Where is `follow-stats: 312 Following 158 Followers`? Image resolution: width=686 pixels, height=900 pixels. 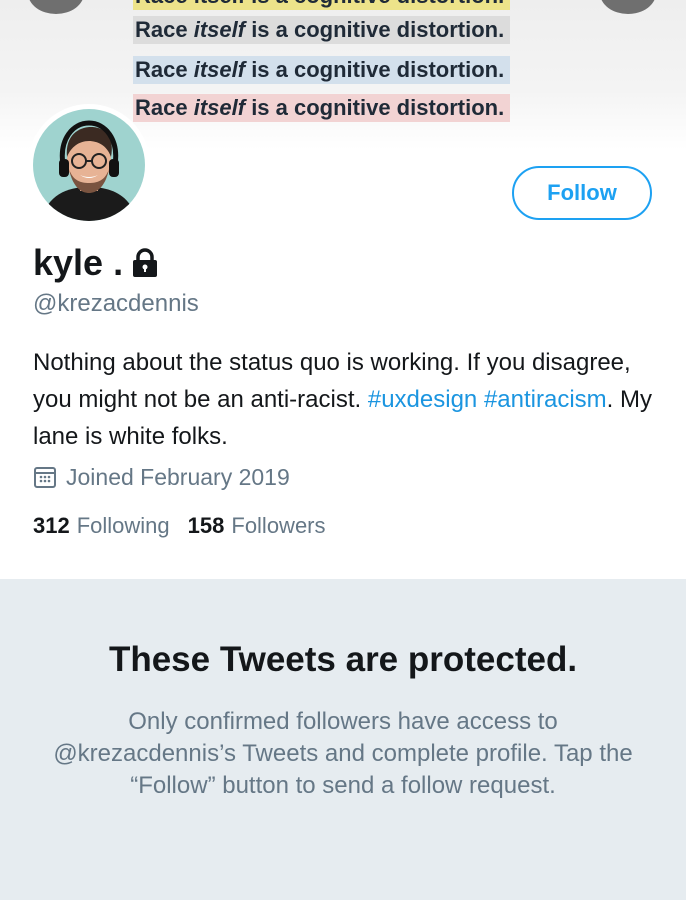
follow-stats: 312 Following 158 Followers is located at coordinates (188, 526).